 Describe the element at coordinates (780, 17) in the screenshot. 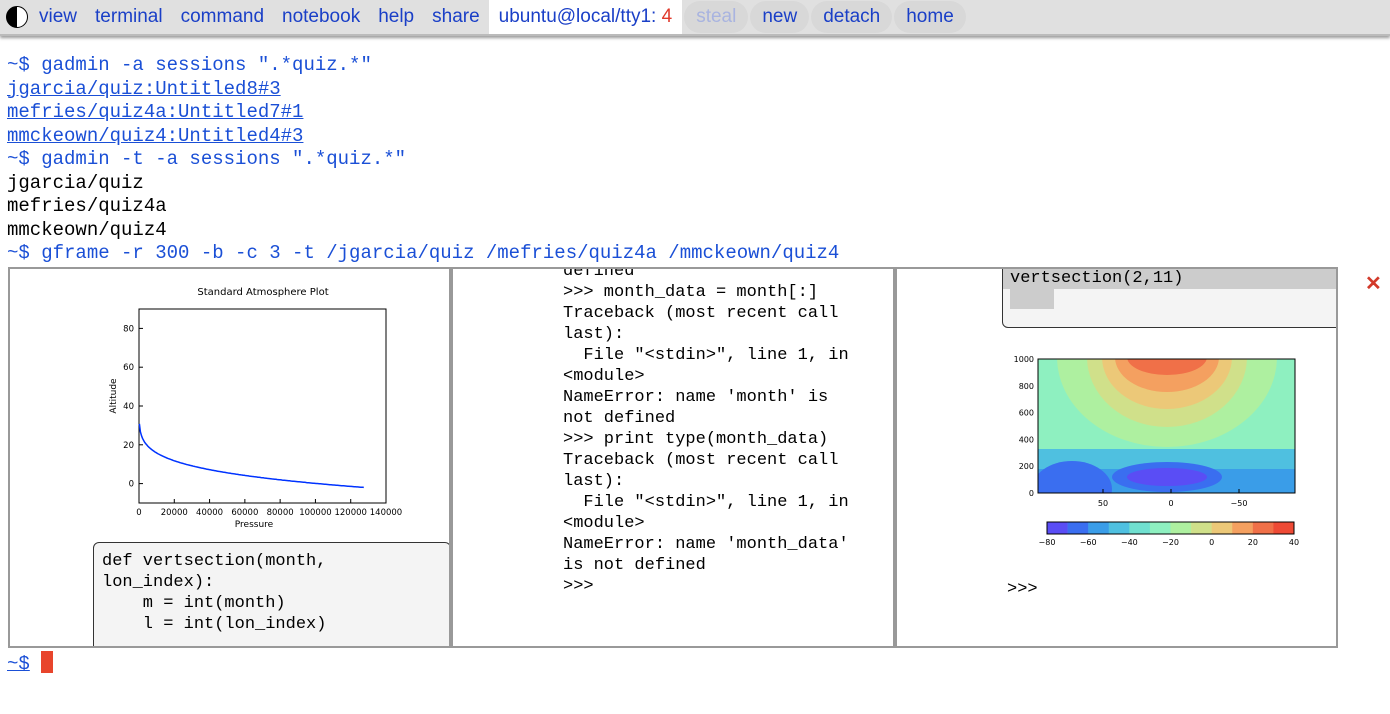

I see `new-button: new` at that location.